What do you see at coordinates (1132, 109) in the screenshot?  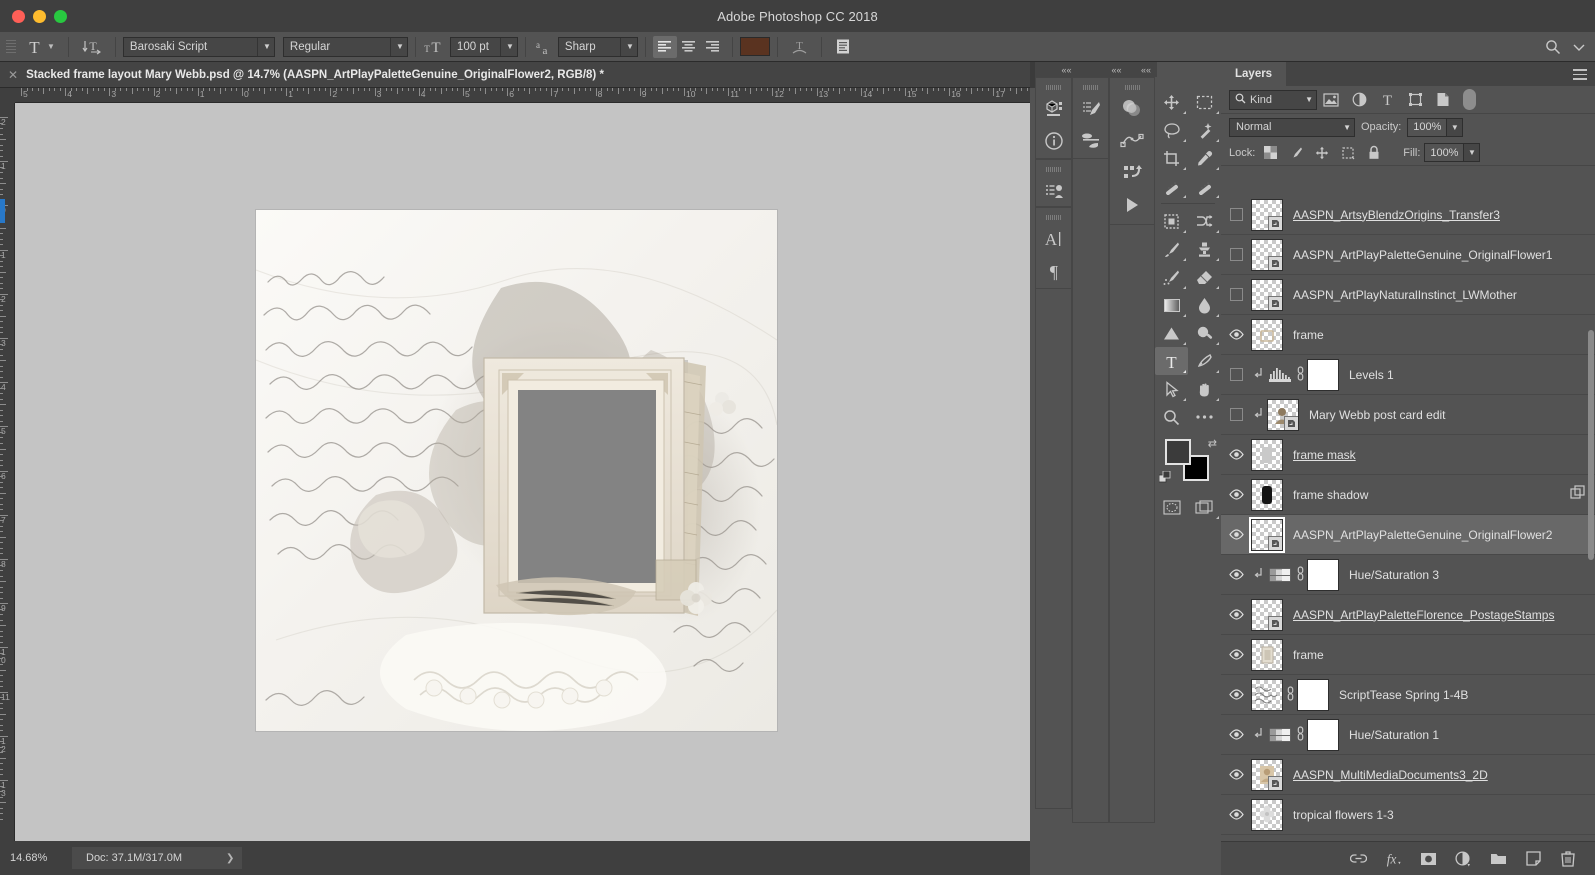 I see `adjustments-panel-button` at bounding box center [1132, 109].